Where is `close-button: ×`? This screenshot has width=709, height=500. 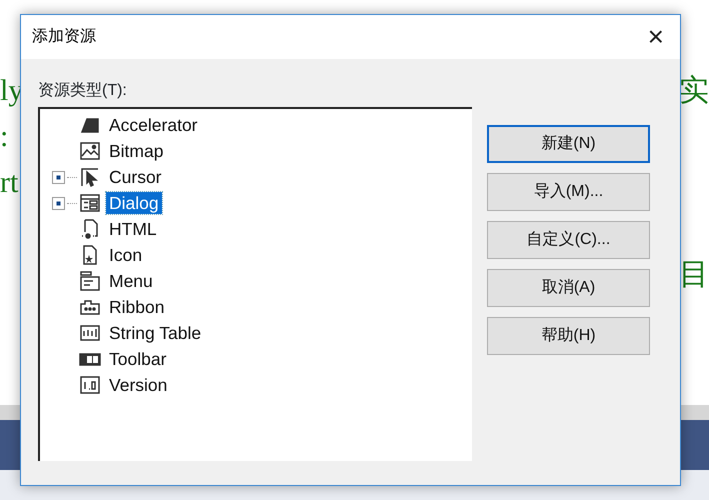 close-button: × is located at coordinates (656, 37).